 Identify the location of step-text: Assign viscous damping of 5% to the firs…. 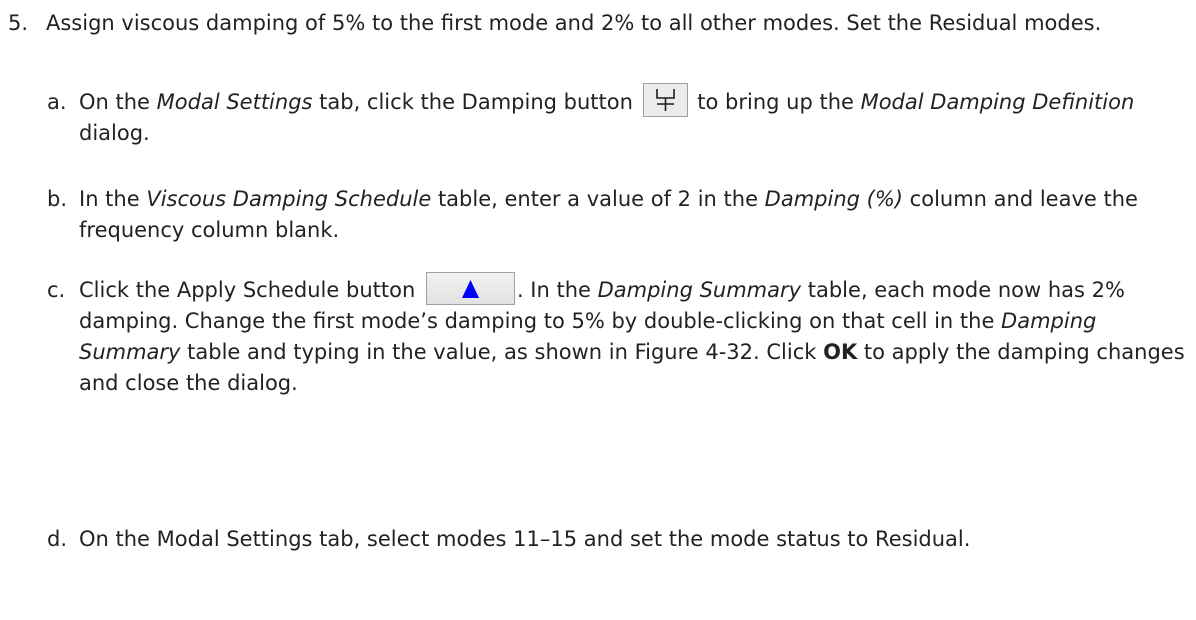
(574, 23).